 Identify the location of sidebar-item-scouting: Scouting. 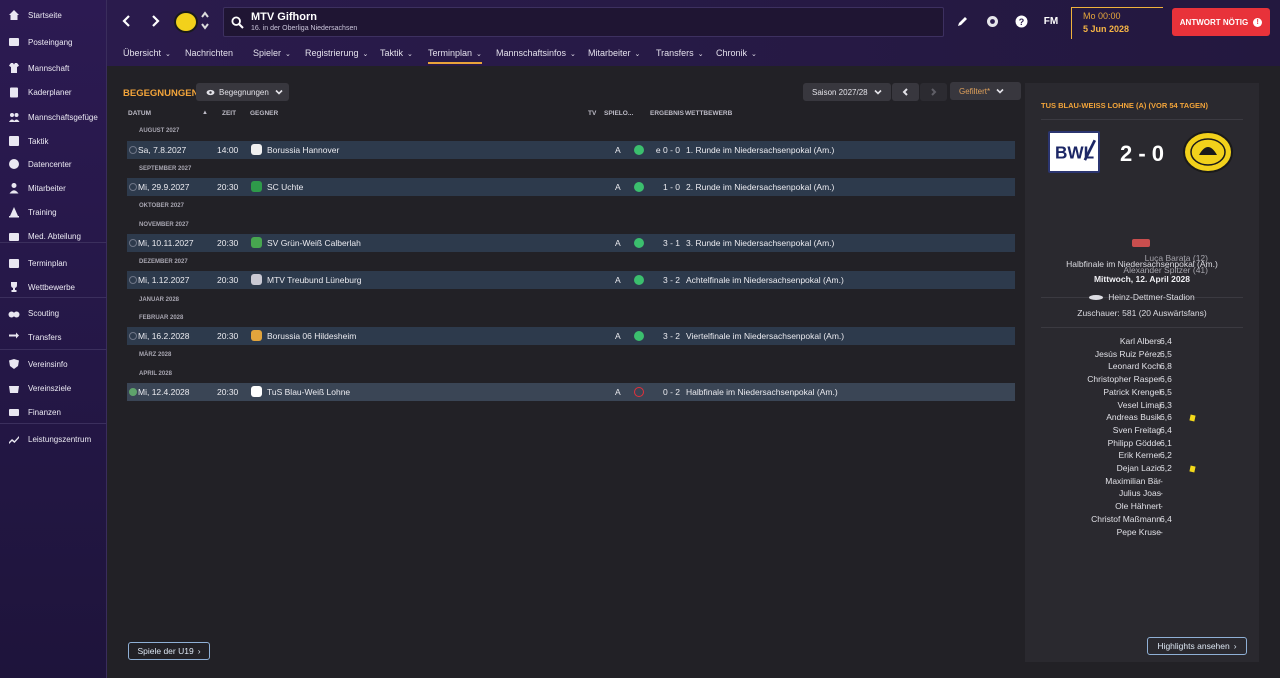
(53, 313).